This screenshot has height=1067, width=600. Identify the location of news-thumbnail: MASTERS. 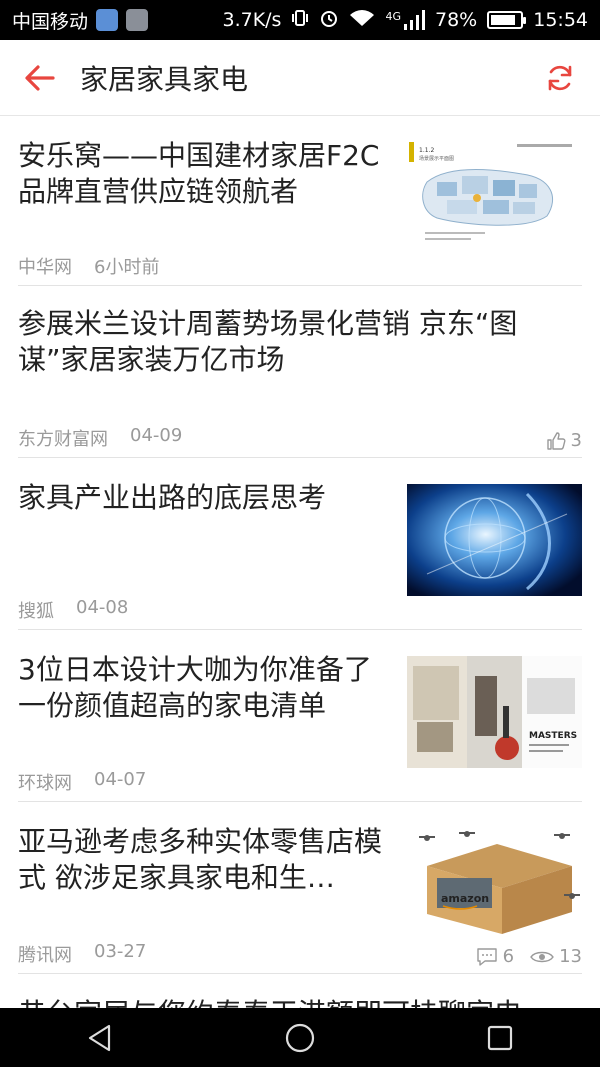
(494, 712).